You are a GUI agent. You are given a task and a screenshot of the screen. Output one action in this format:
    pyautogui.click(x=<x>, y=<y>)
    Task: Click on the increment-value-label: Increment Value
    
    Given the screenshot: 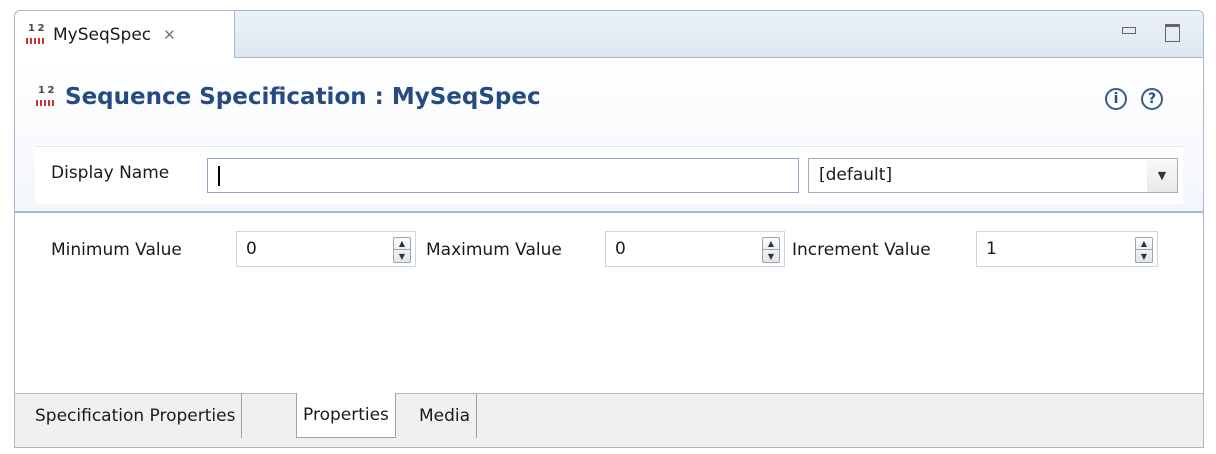 What is the action you would take?
    pyautogui.click(x=861, y=250)
    